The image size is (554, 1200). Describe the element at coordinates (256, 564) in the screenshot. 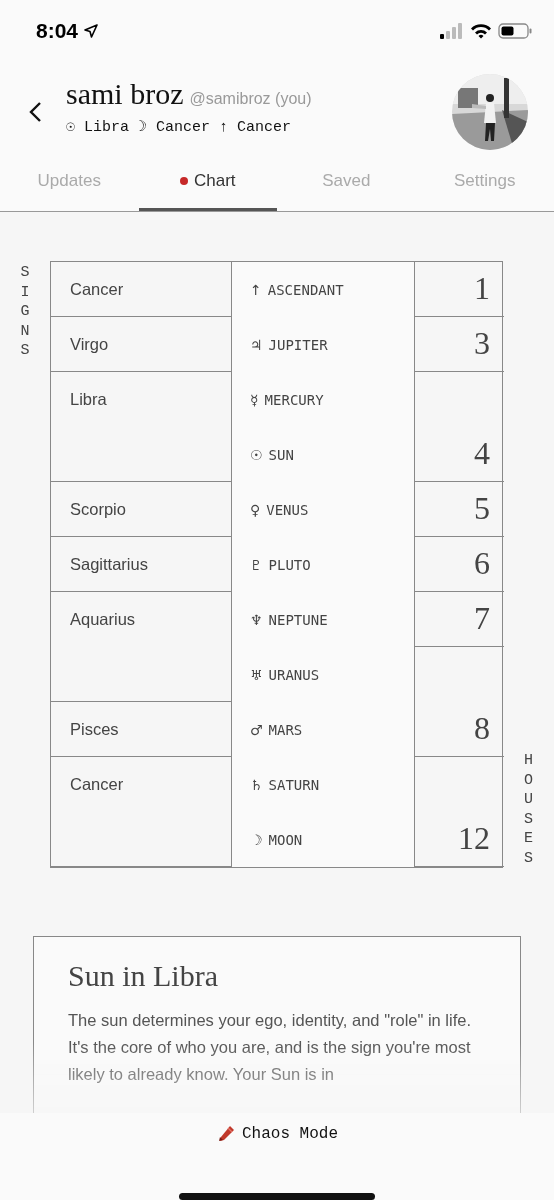

I see `planet-glyph: ♇` at that location.